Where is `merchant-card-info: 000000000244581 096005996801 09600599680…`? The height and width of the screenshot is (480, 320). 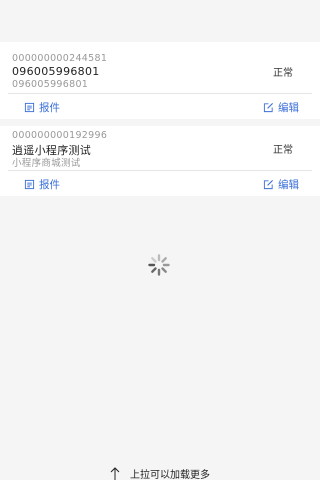
merchant-card-info: 000000000244581 096005996801 09600599680… is located at coordinates (160, 67).